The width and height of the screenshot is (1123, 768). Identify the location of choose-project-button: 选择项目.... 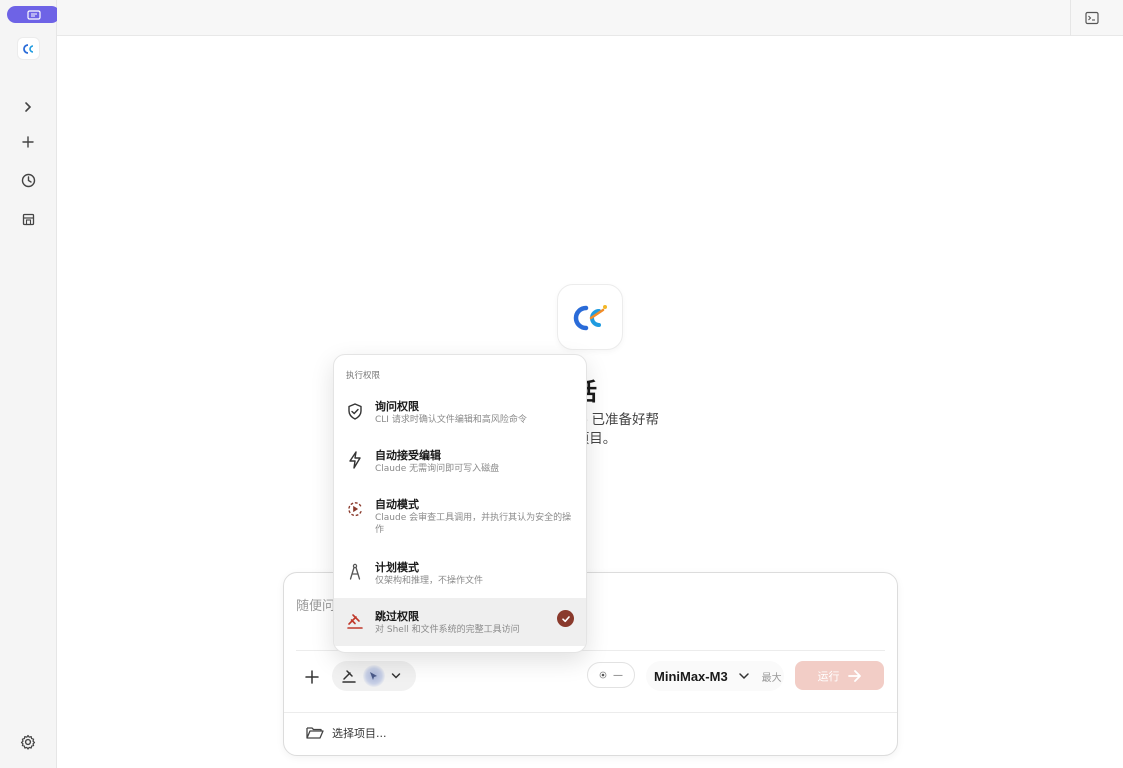
(346, 733).